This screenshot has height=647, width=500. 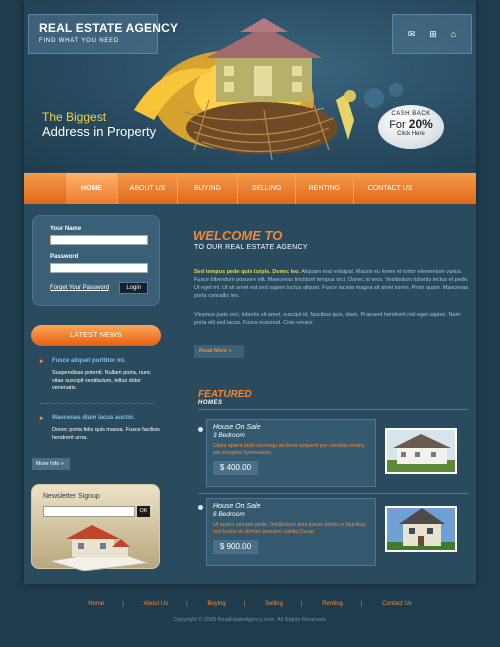 What do you see at coordinates (238, 235) in the screenshot?
I see `welcome-title: WELCOME TO` at bounding box center [238, 235].